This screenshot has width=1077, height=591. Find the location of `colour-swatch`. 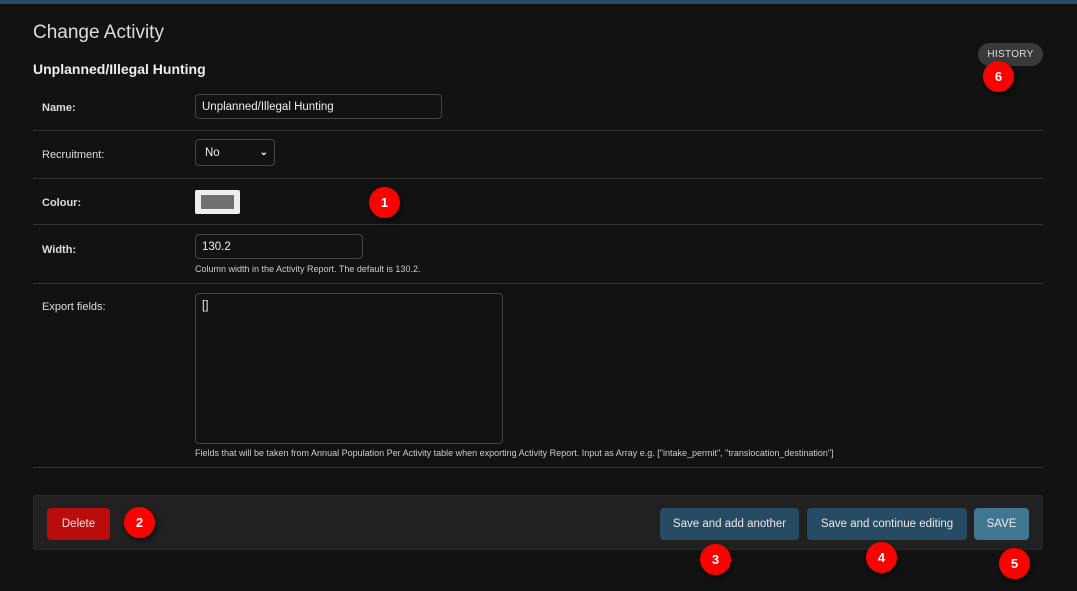

colour-swatch is located at coordinates (217, 202).